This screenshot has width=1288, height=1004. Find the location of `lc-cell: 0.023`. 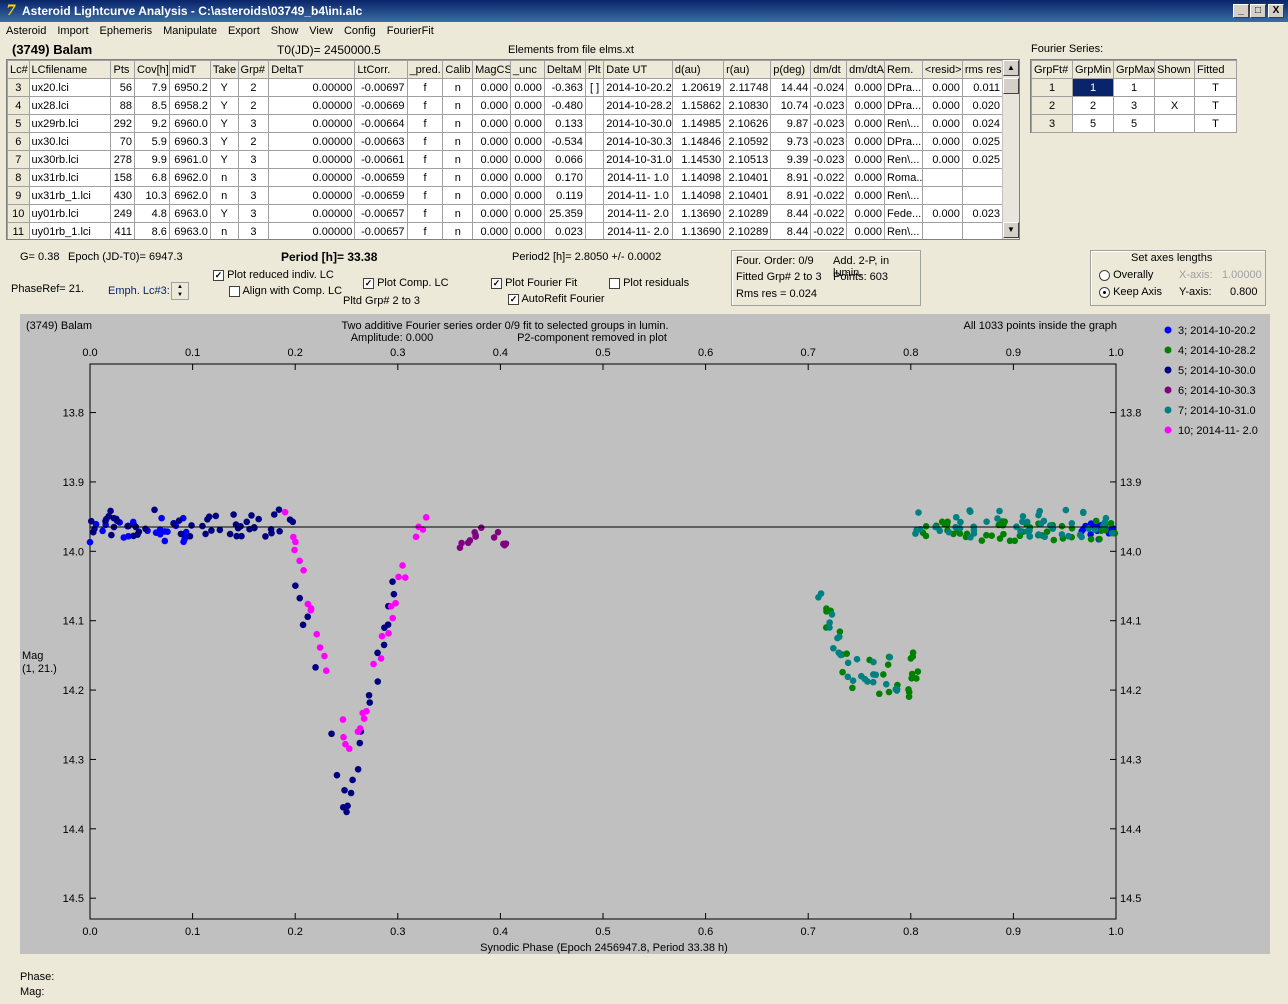

lc-cell: 0.023 is located at coordinates (982, 213).